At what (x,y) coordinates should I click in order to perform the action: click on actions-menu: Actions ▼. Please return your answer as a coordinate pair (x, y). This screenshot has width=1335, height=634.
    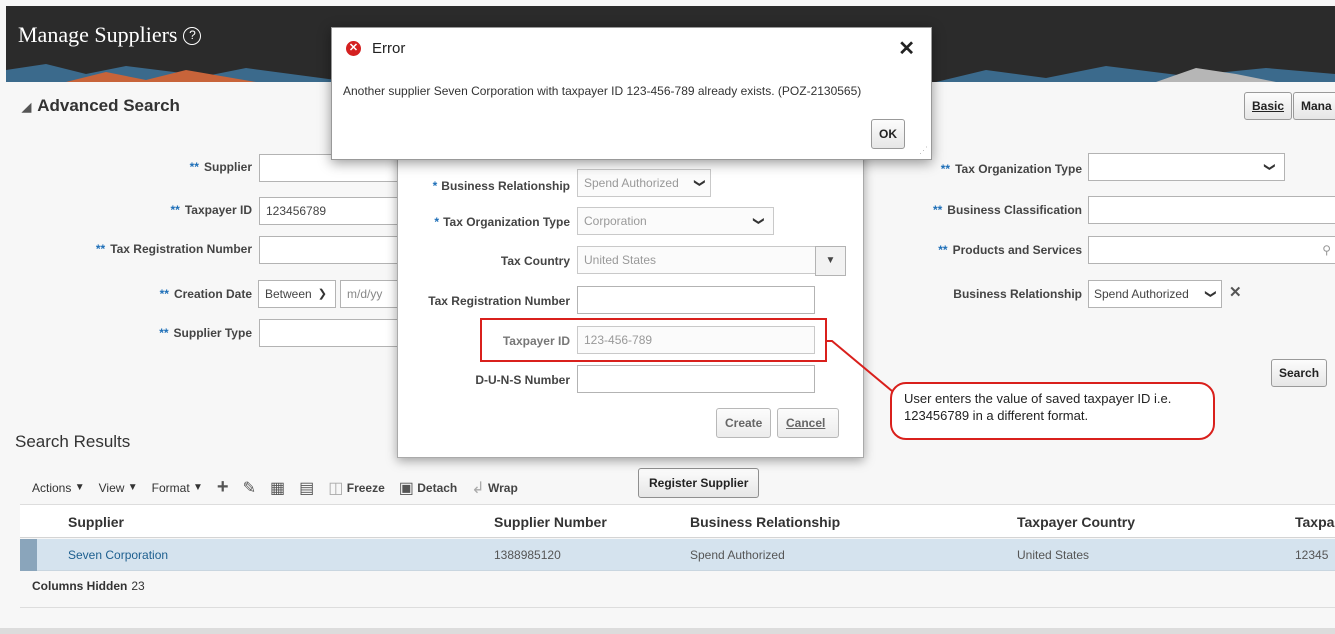
    Looking at the image, I should click on (58, 488).